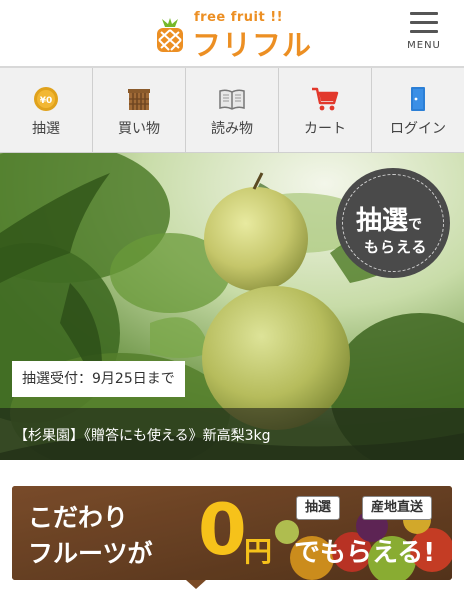 The image size is (464, 600). Describe the element at coordinates (139, 129) in the screenshot. I see `nav-label-shopping: 買い物` at that location.